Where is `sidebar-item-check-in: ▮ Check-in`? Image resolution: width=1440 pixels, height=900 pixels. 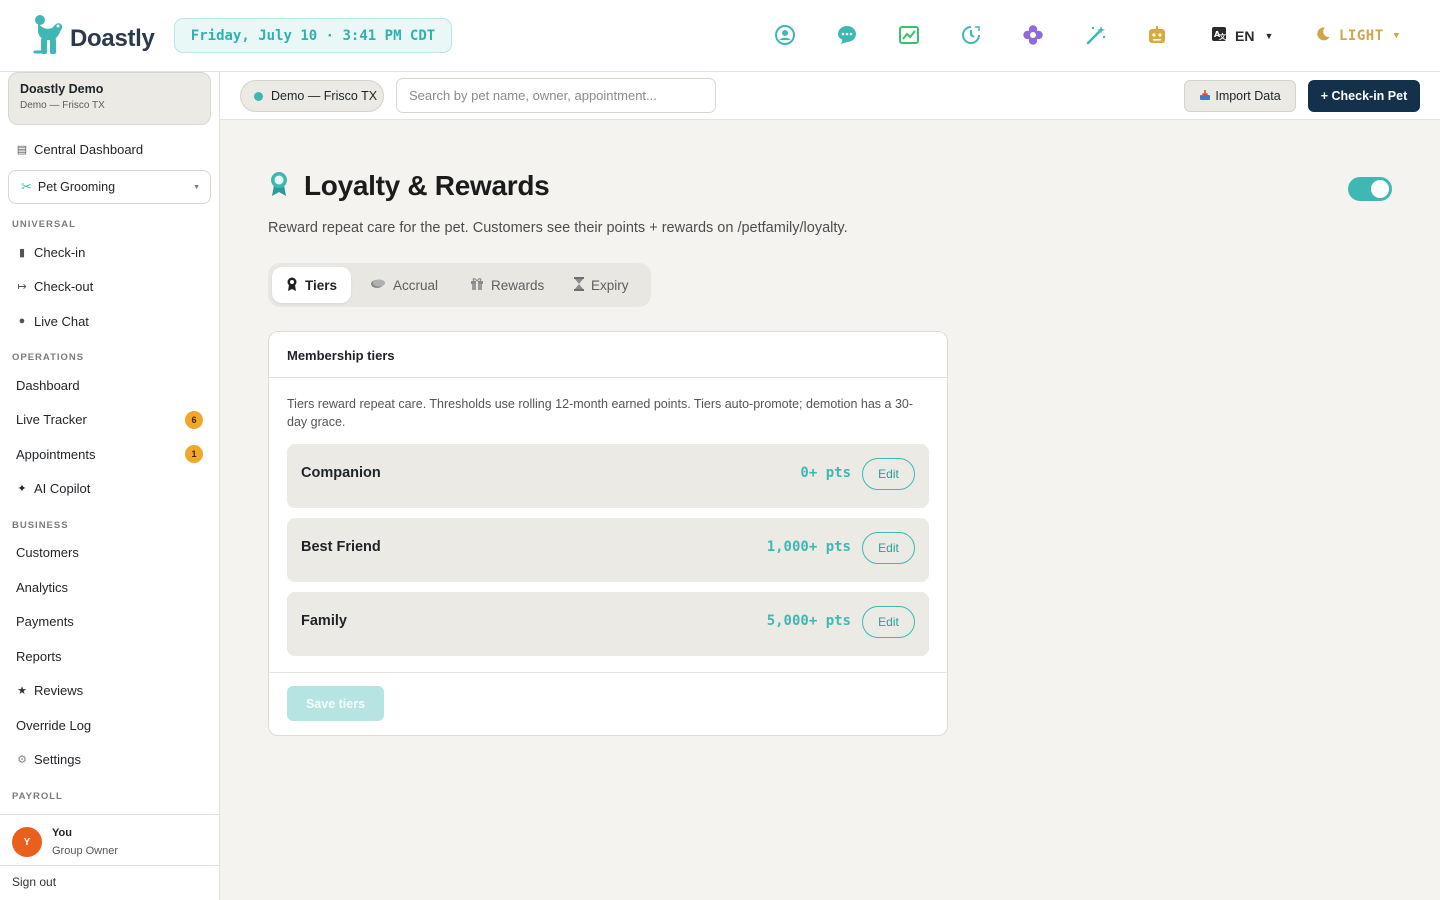
sidebar-item-check-in: ▮ Check-in is located at coordinates (50, 252).